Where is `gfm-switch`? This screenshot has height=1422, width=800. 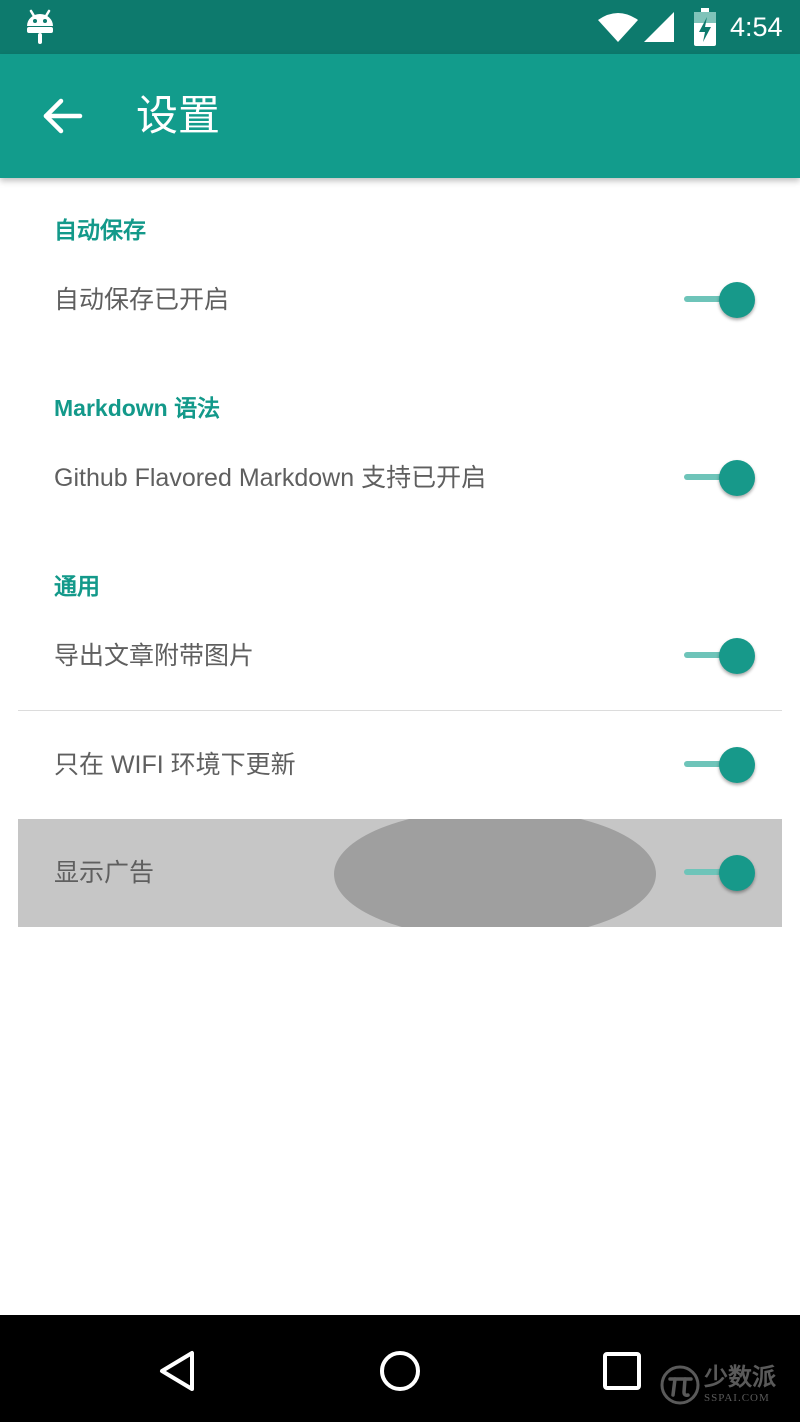 gfm-switch is located at coordinates (722, 478).